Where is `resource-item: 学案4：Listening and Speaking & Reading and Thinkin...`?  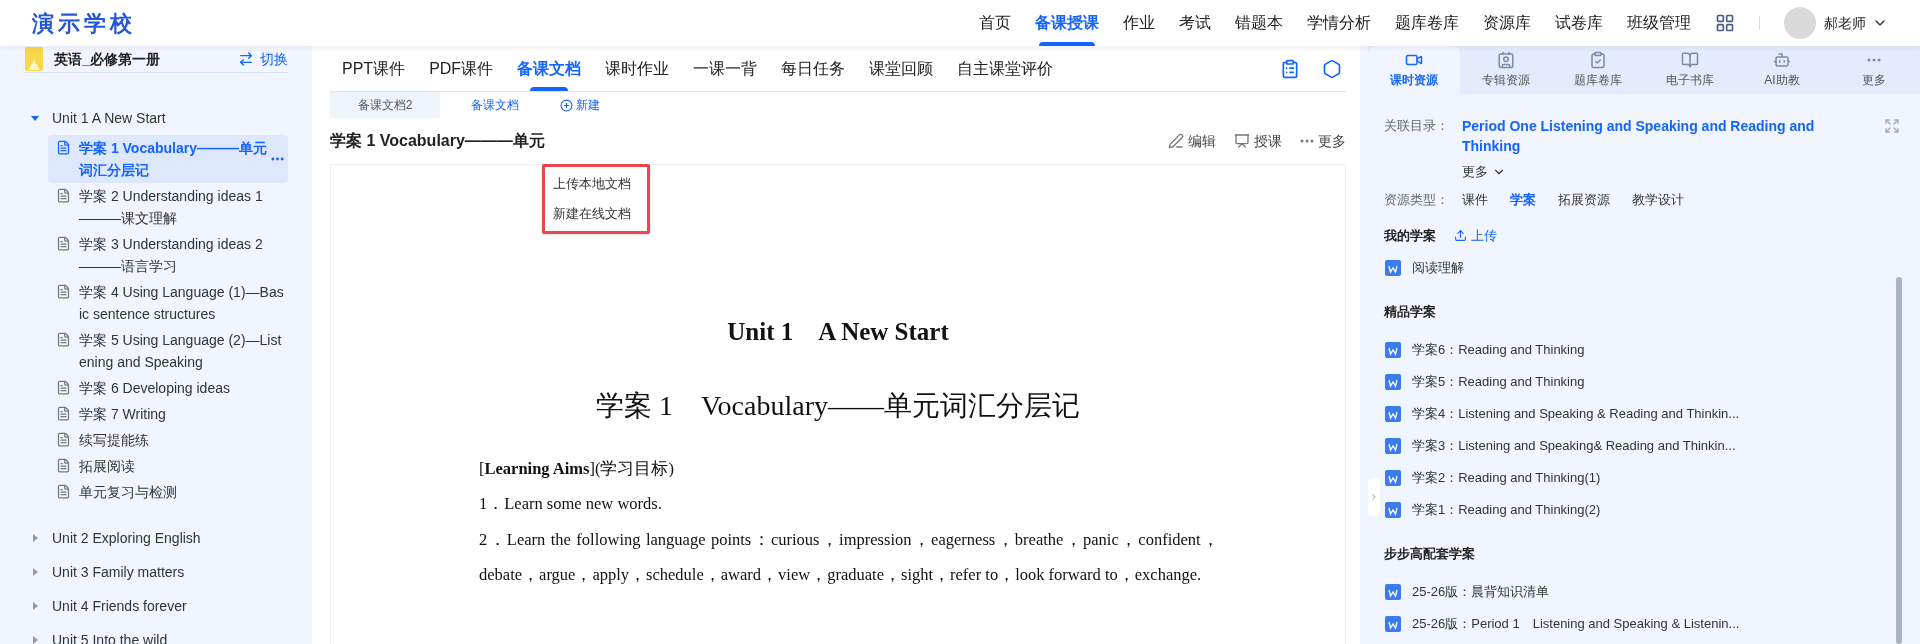
resource-item: 学案4：Listening and Speaking & Reading and Thinkin... is located at coordinates (1576, 413).